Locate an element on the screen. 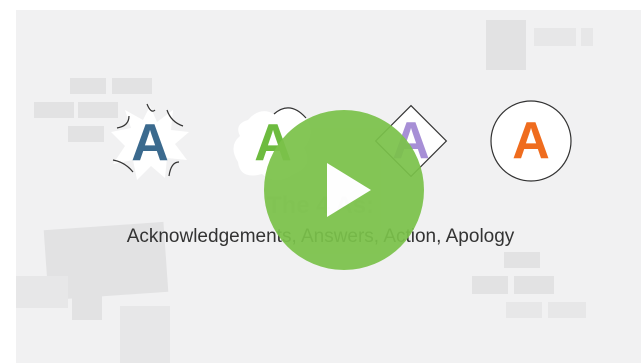 Image resolution: width=641 pixels, height=363 pixels. badge-acknowledgements: A is located at coordinates (150, 143).